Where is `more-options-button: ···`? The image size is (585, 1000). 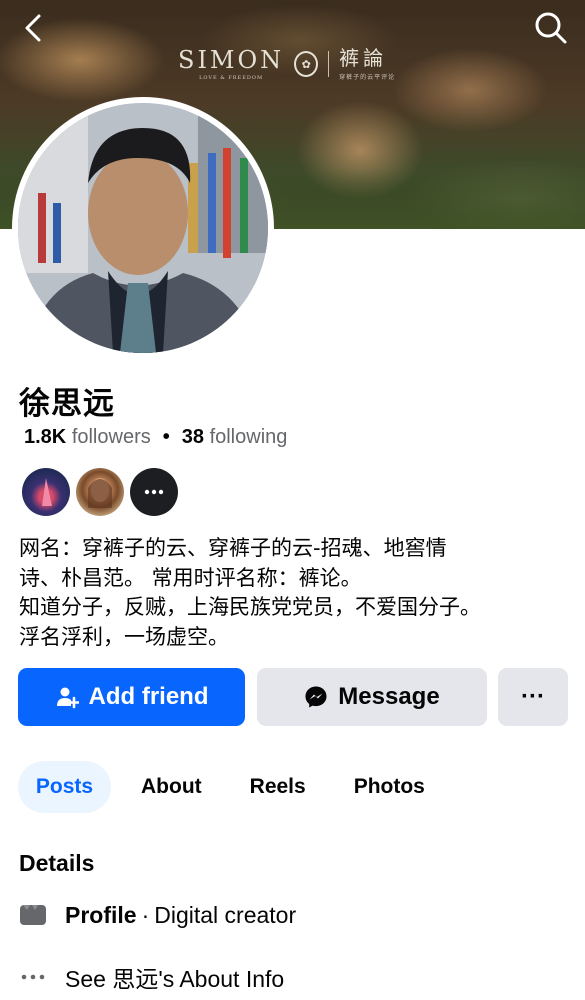 more-options-button: ··· is located at coordinates (533, 697).